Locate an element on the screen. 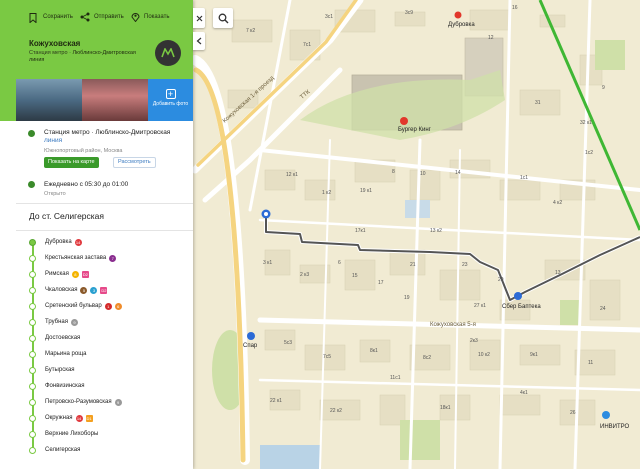  save-button: Сохранить is located at coordinates (58, 17).